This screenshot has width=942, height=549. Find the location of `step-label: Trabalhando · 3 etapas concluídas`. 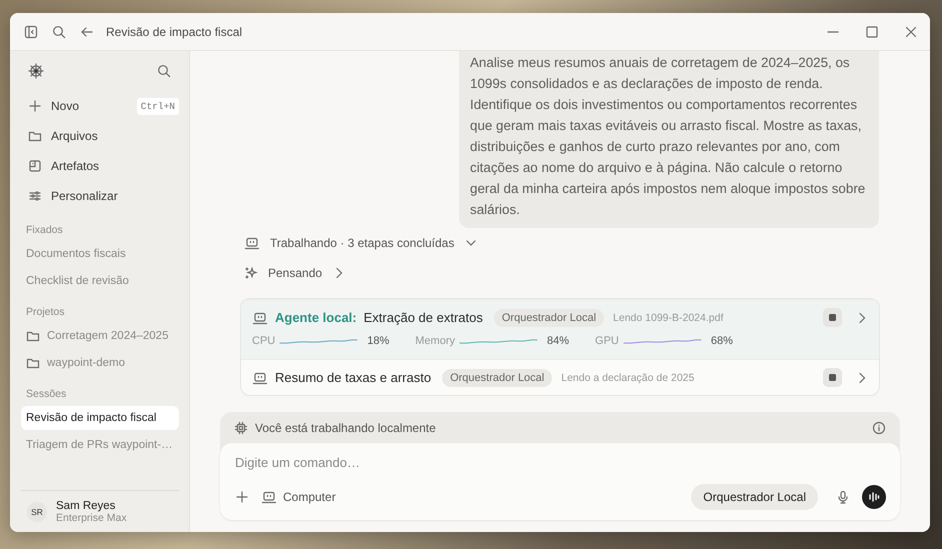

step-label: Trabalhando · 3 etapas concluídas is located at coordinates (362, 243).